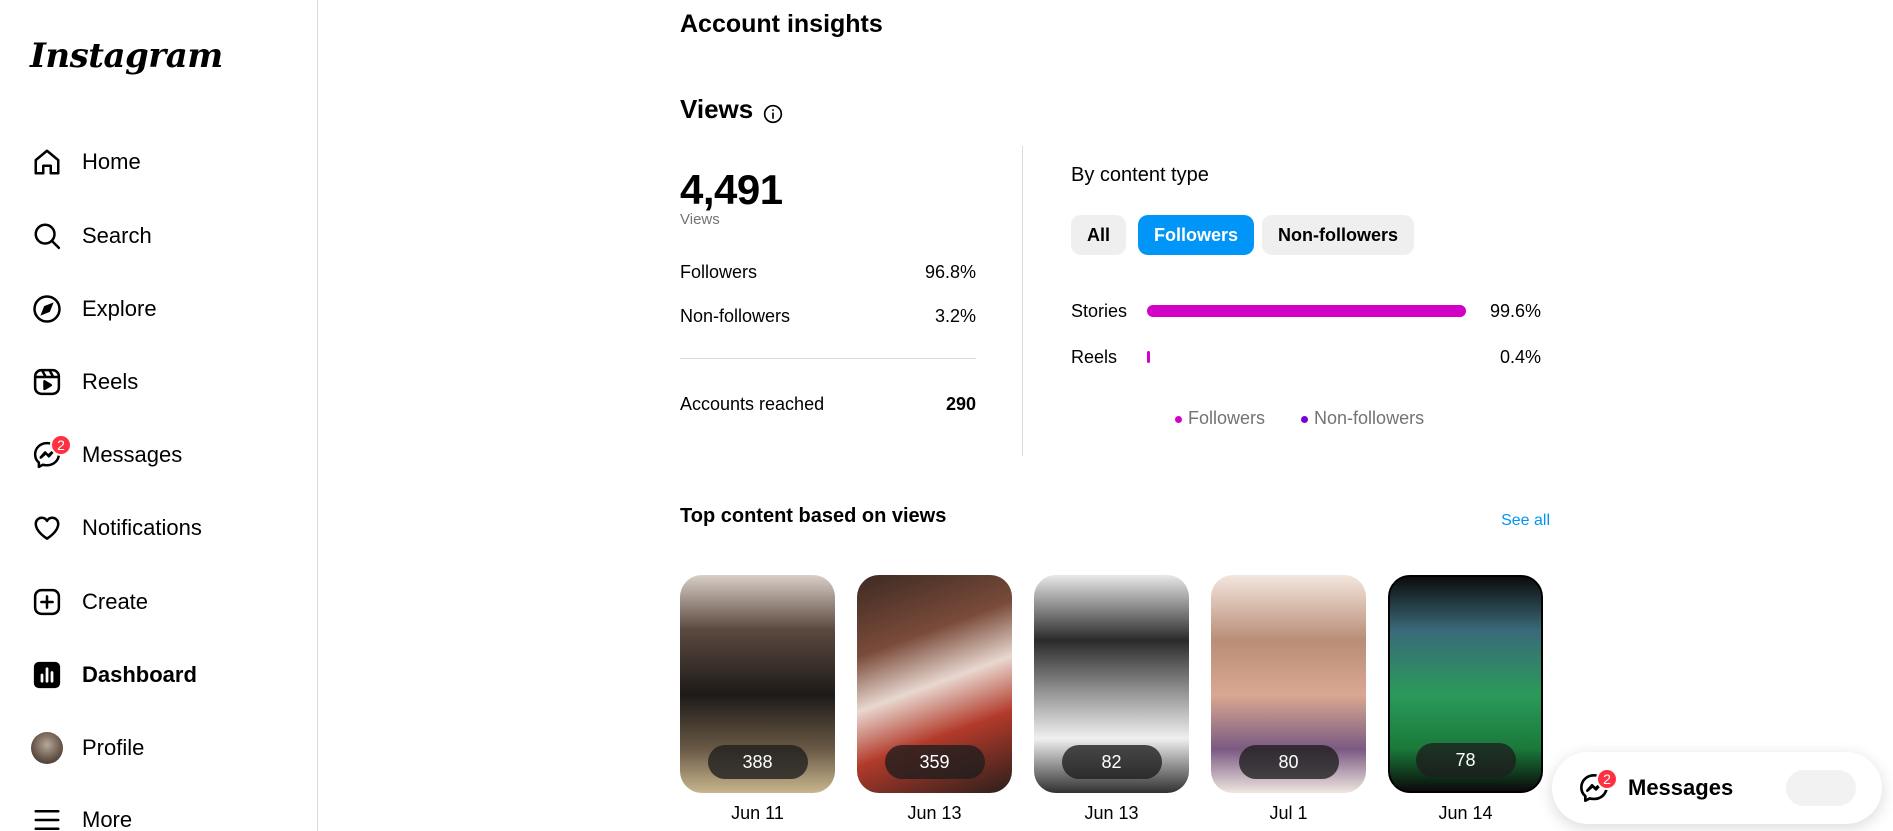 The width and height of the screenshot is (1893, 831). I want to click on sidebar-item-reels: Reels, so click(84, 382).